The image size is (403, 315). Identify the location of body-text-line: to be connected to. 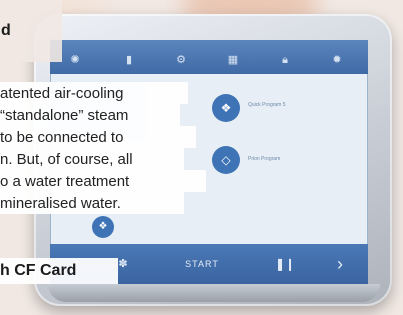
(62, 137).